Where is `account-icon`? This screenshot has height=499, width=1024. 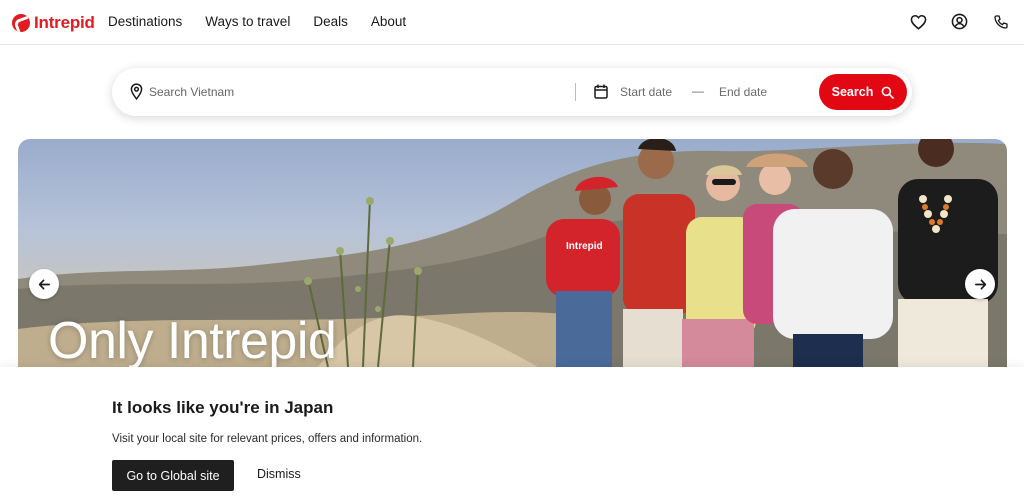
account-icon is located at coordinates (959, 21).